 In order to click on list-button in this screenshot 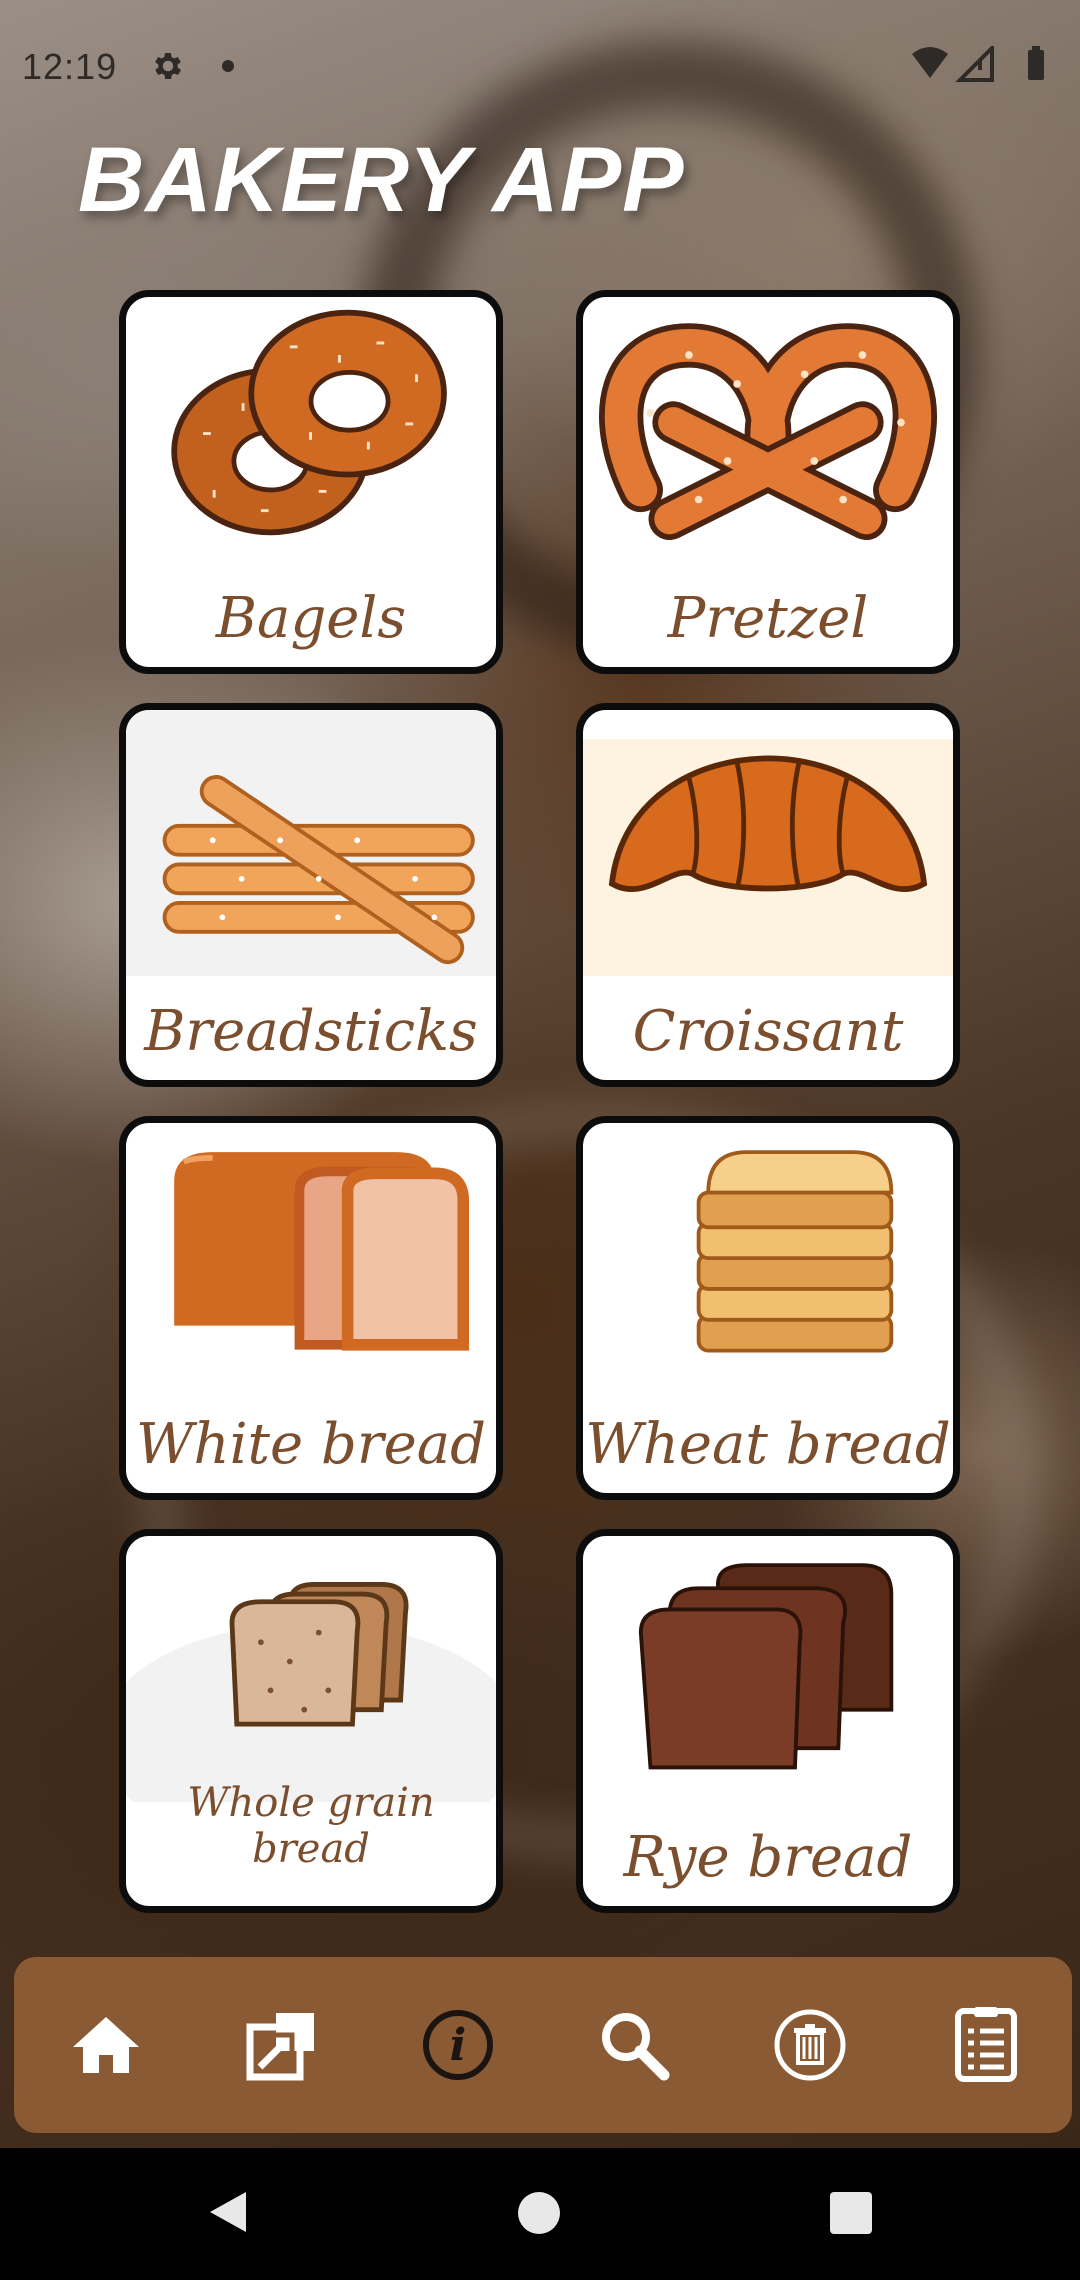, I will do `click(986, 2045)`.